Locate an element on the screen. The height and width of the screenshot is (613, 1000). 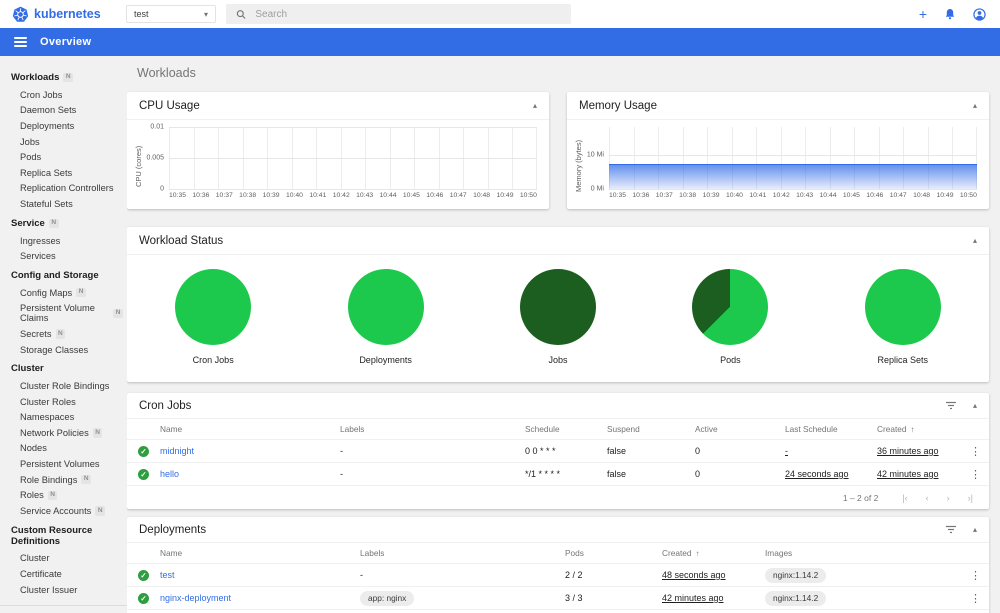
label-chip: nginx:1.14.2 is located at coordinates (796, 598).